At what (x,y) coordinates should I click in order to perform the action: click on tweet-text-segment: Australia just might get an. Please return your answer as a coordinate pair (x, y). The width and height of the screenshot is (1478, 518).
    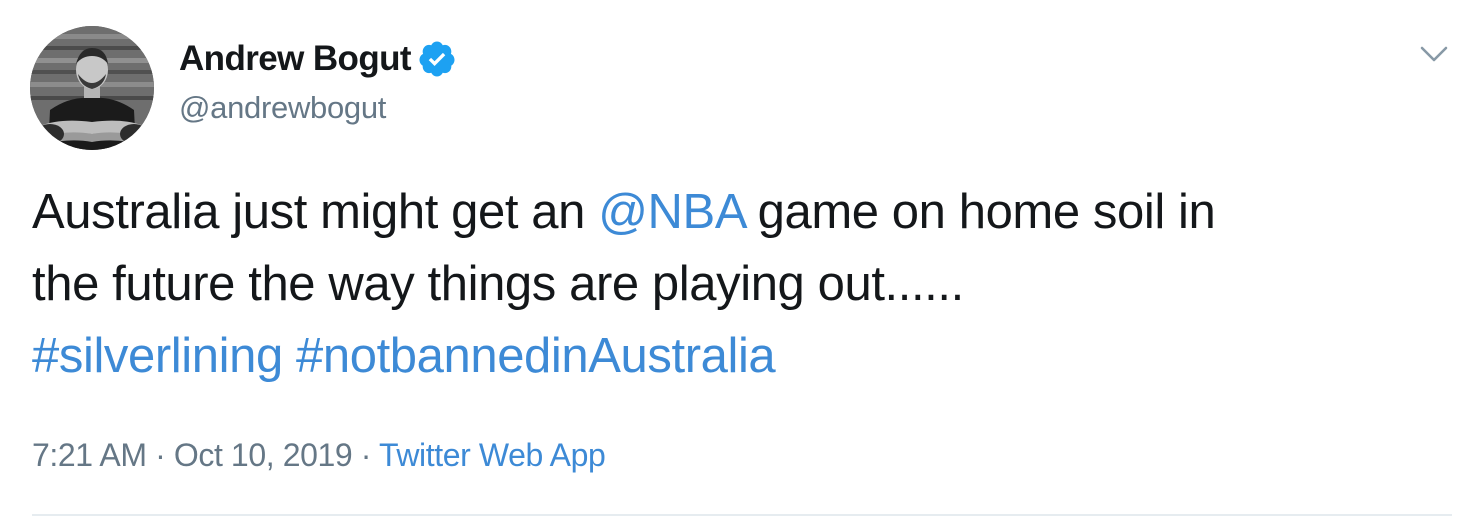
    Looking at the image, I should click on (315, 212).